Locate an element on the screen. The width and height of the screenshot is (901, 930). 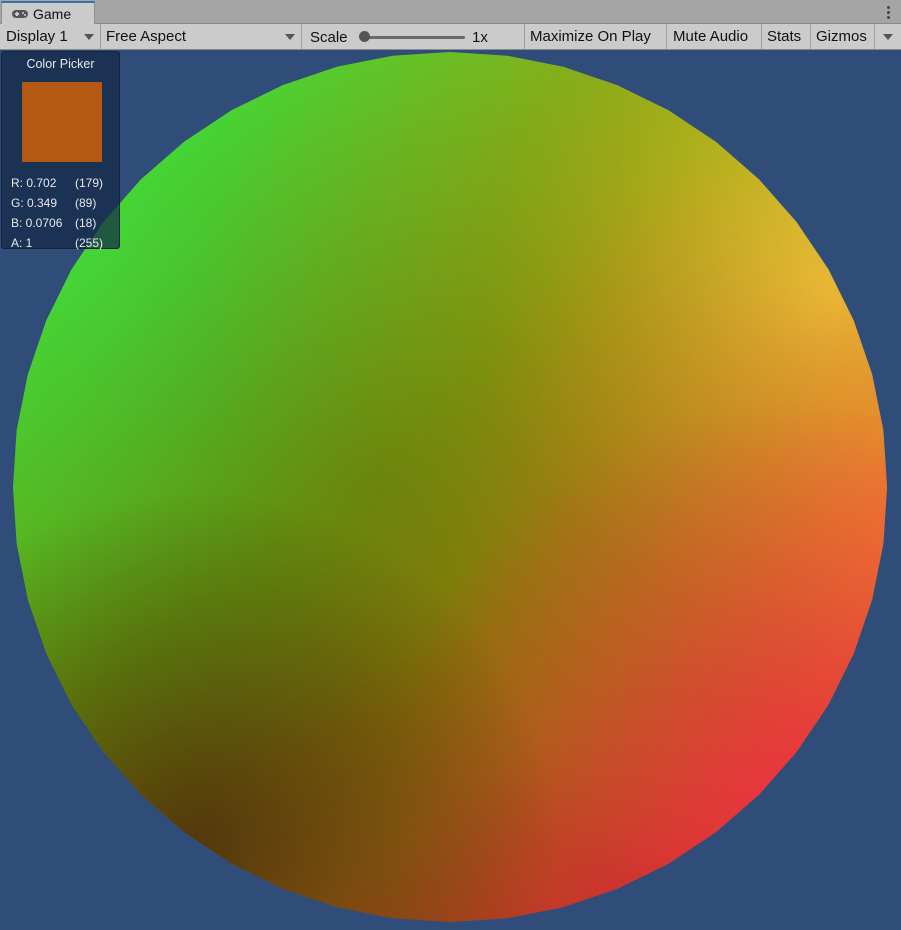
color-picker-title: Color Picker is located at coordinates (60, 64).